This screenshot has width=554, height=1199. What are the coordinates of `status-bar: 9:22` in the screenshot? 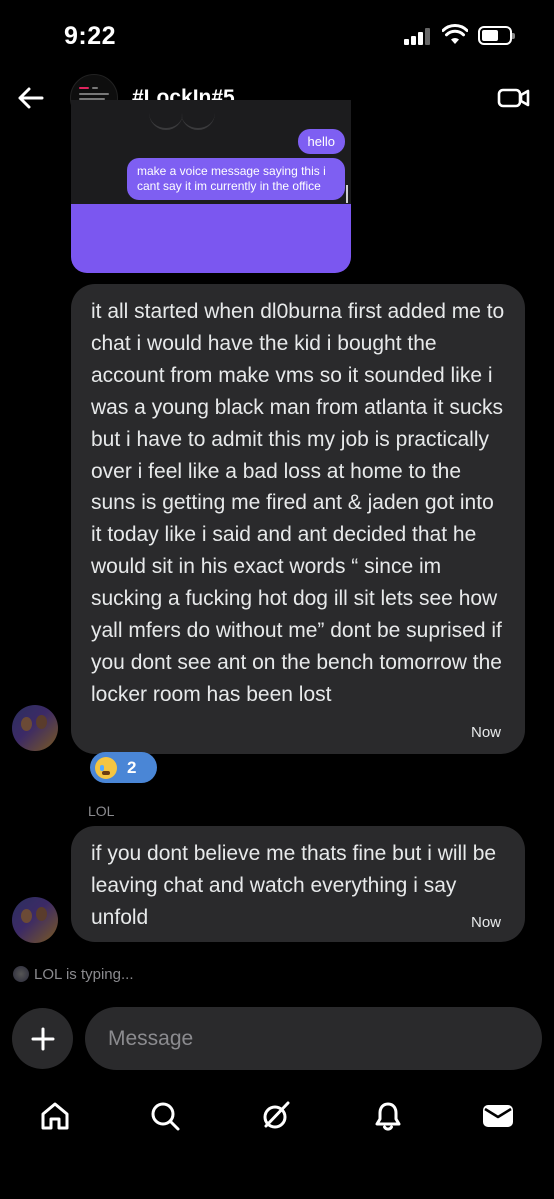 It's located at (277, 35).